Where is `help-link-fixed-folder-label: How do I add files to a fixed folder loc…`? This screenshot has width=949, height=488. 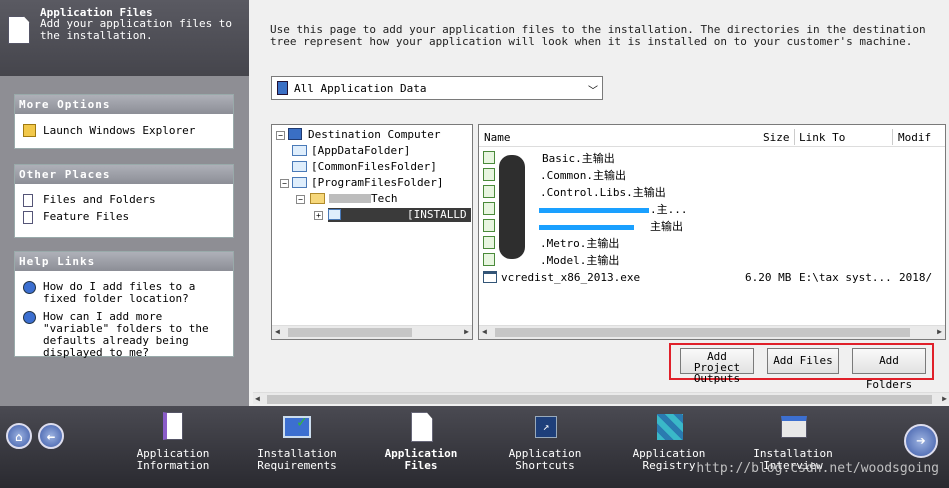
help-link-fixed-folder-label: How do I add files to a fixed folder loc… is located at coordinates (119, 292).